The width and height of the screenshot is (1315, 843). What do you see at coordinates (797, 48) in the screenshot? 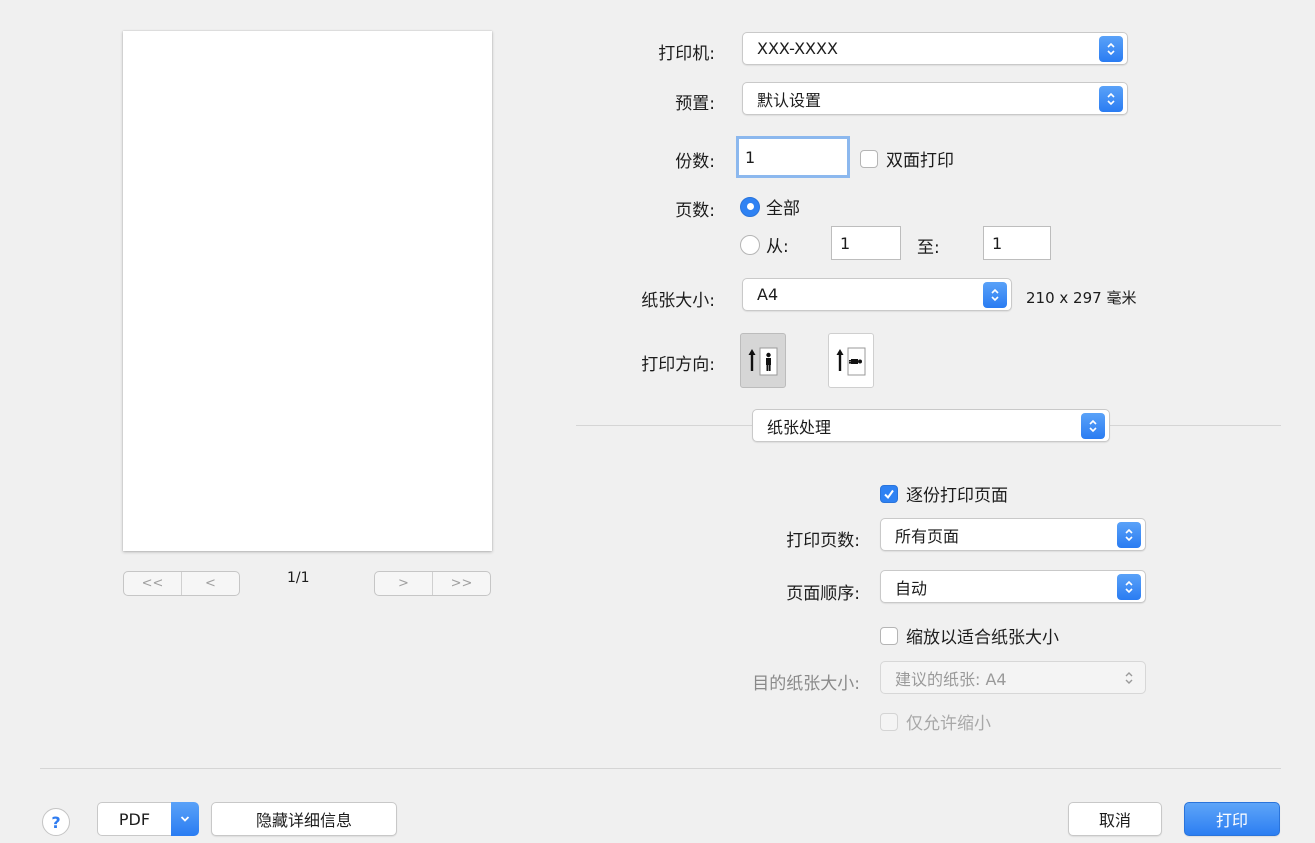
I see `printer-value: XXX-XXXX` at bounding box center [797, 48].